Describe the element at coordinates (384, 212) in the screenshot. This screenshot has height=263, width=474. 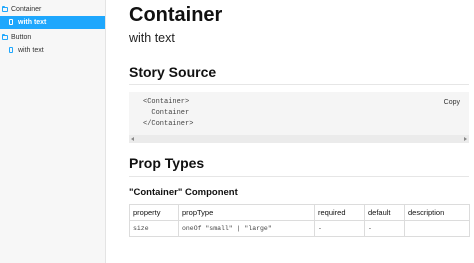
I see `column-header-default: default` at that location.